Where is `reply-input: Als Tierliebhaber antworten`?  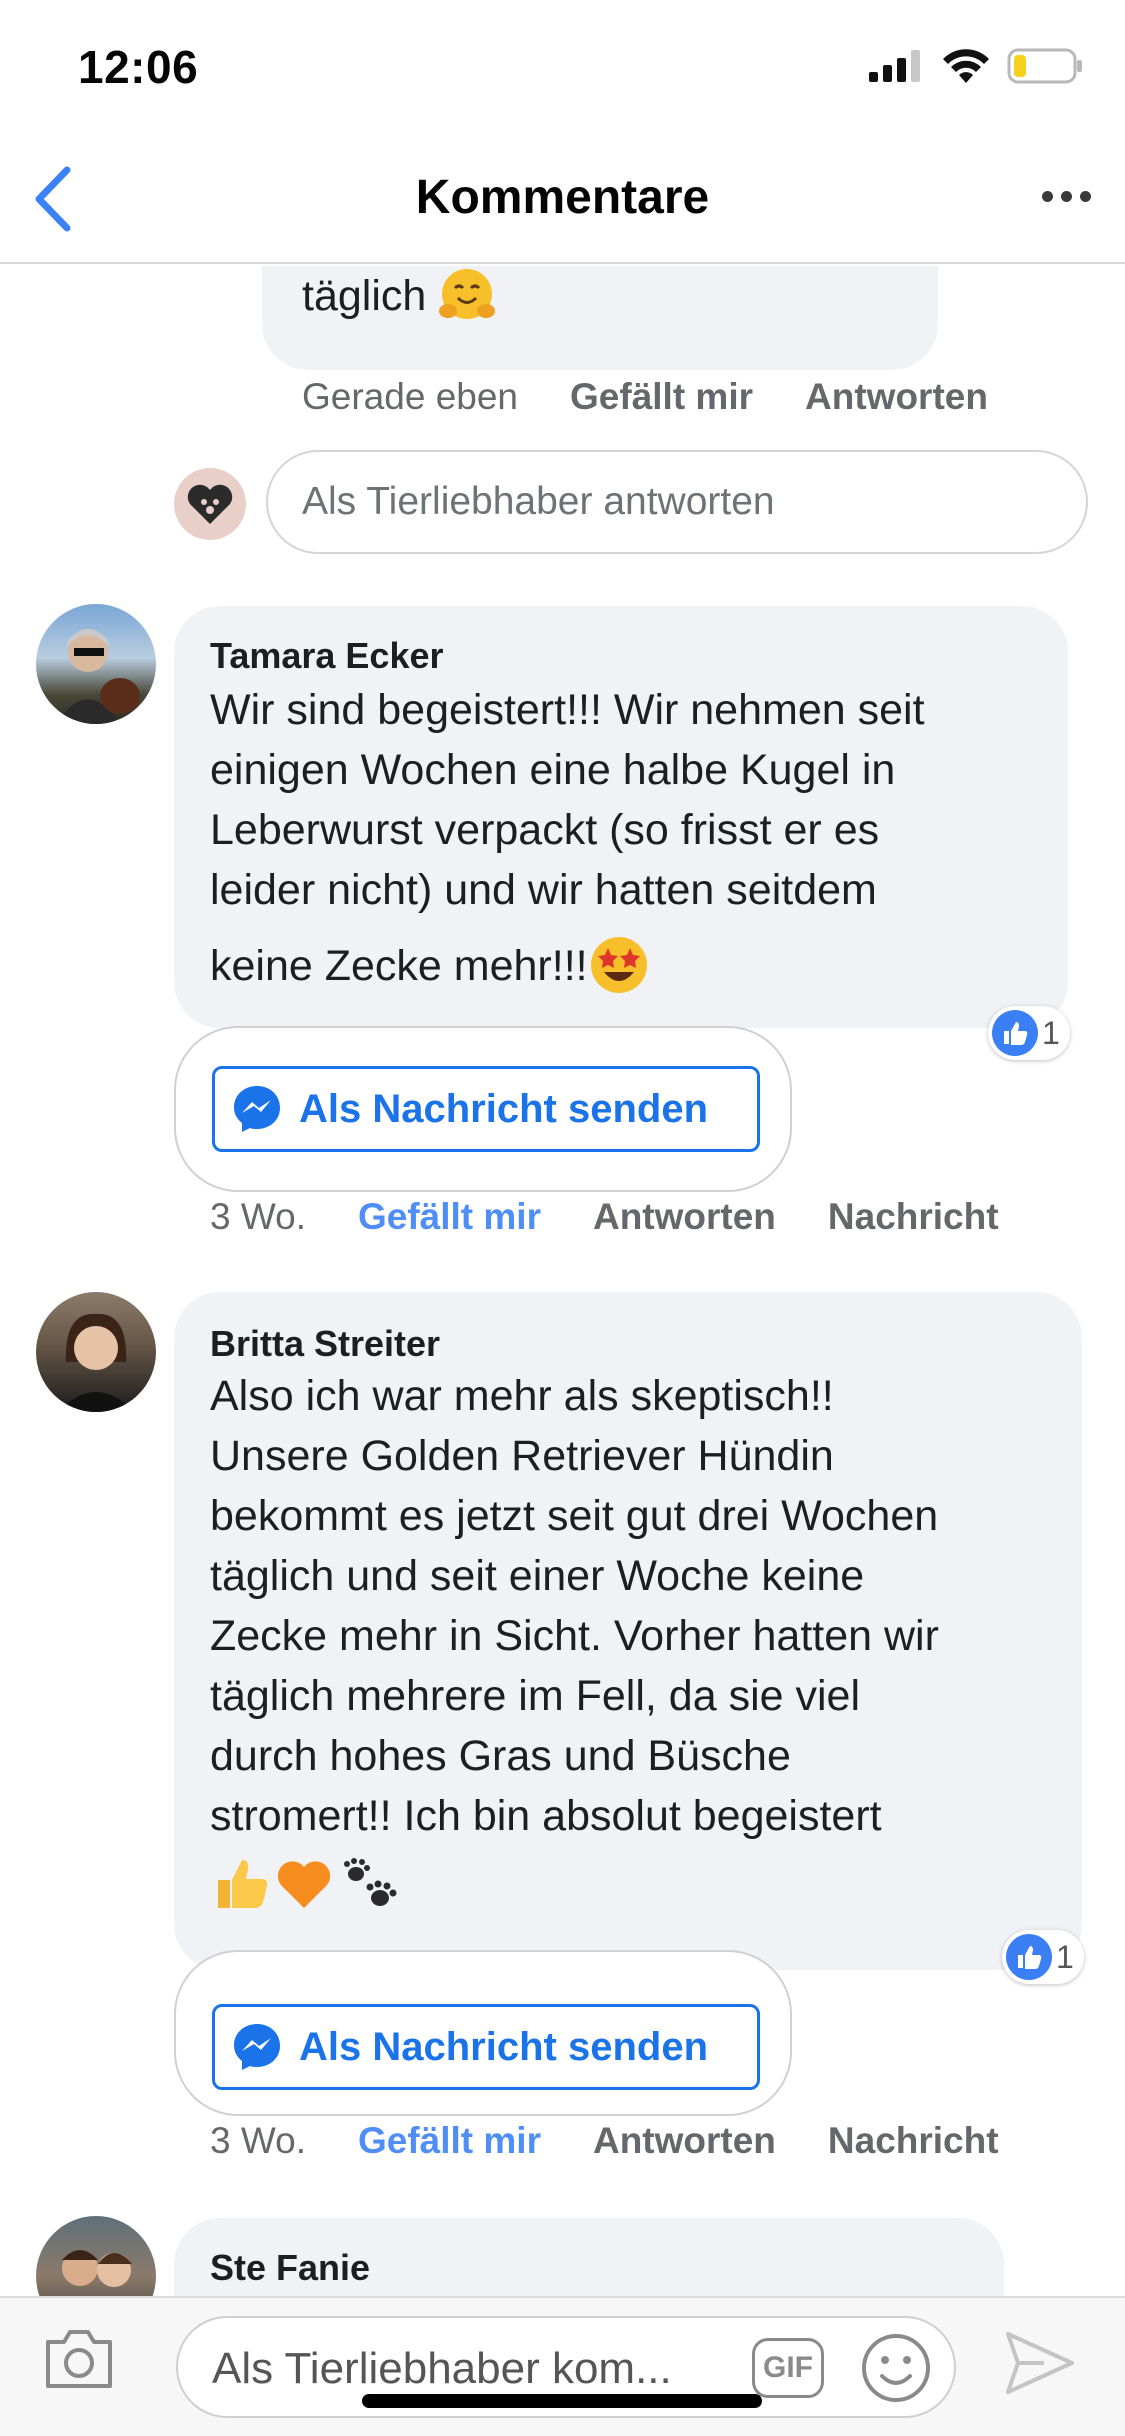
reply-input: Als Tierliebhaber antworten is located at coordinates (677, 502).